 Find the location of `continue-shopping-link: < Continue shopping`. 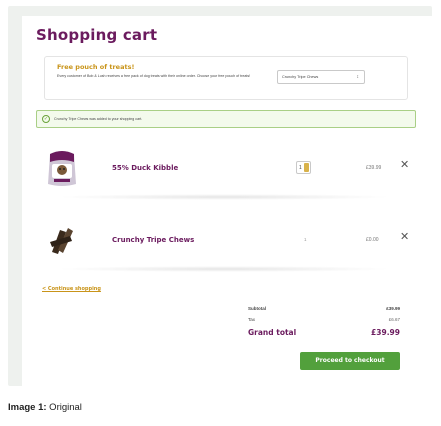

continue-shopping-link: < Continue shopping is located at coordinates (71, 289).